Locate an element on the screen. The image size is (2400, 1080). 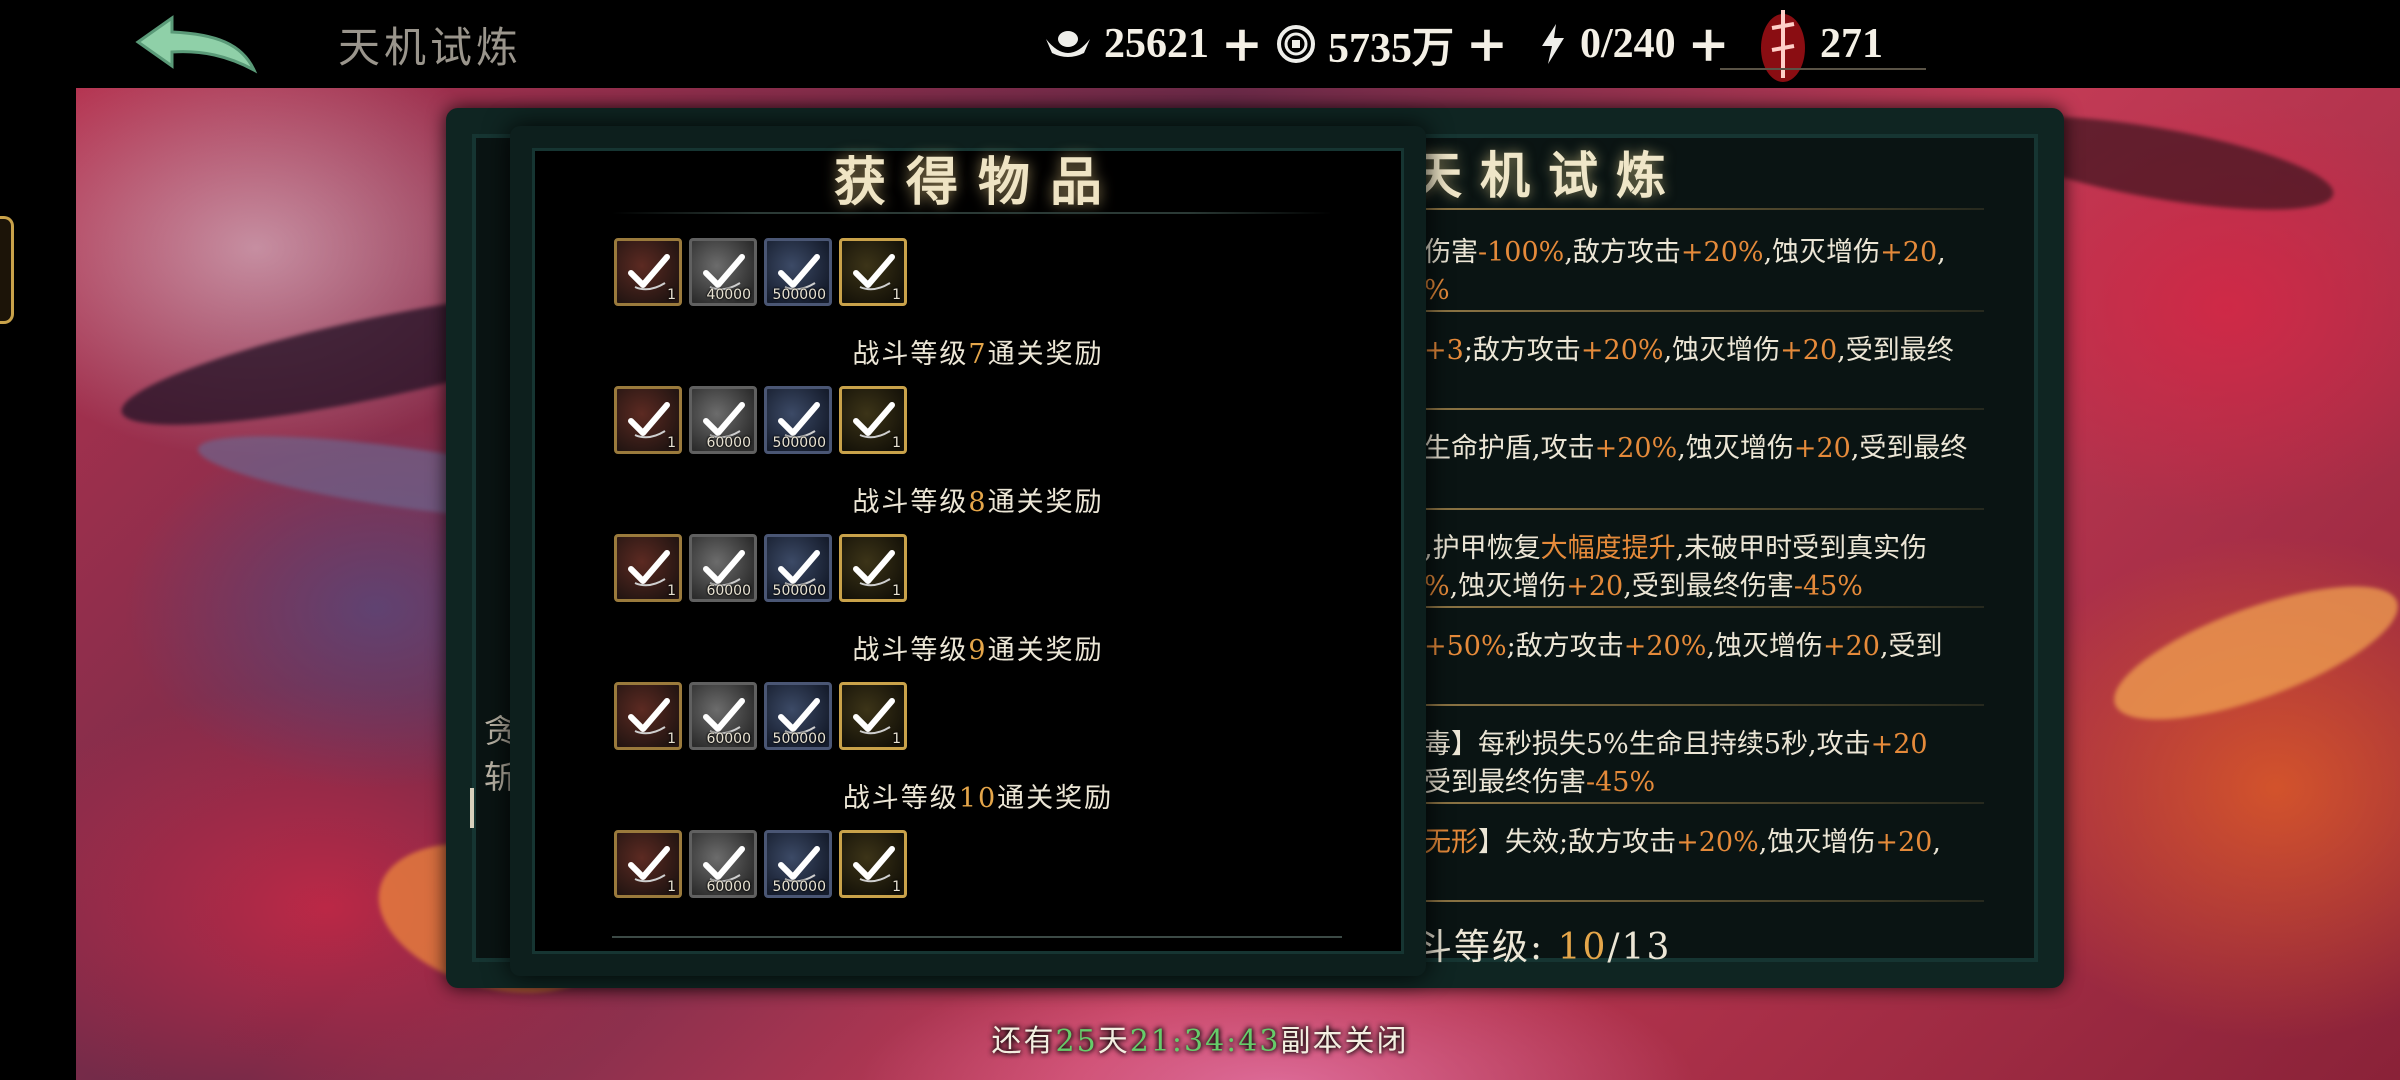
coin-resource: 5735万 + is located at coordinates (1392, 45).